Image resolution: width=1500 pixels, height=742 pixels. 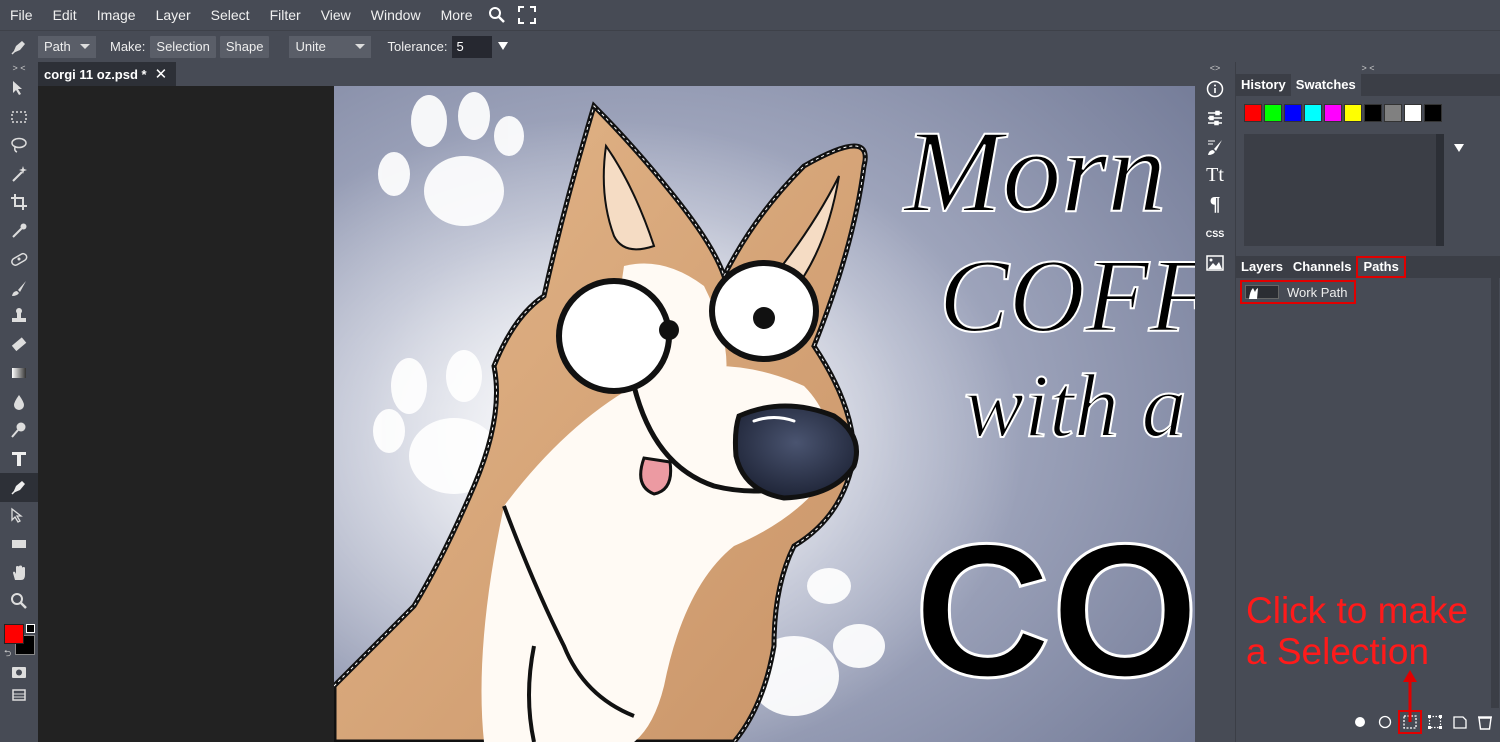 I want to click on tolerance-label: Tolerance:, so click(x=417, y=46).